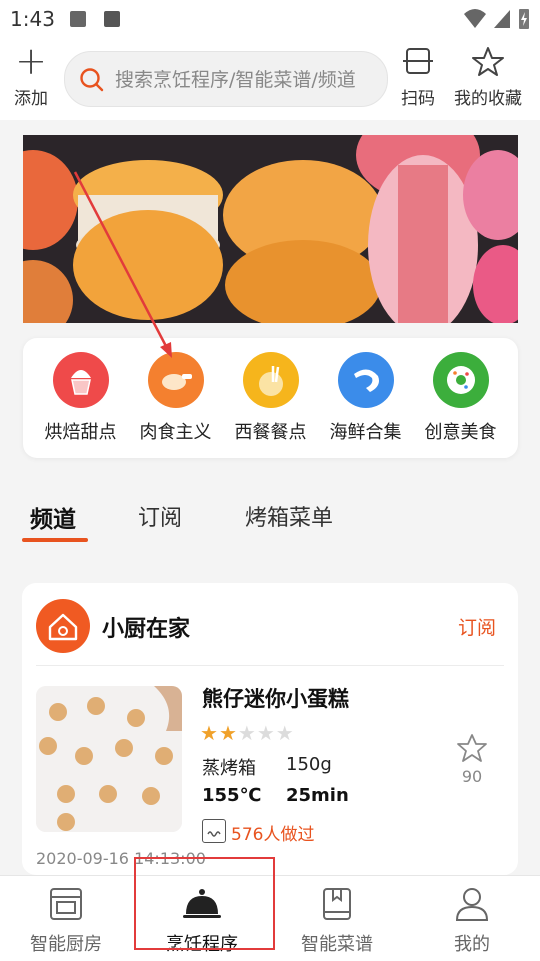 This screenshot has width=540, height=961. Describe the element at coordinates (146, 629) in the screenshot. I see `channel-name: 小厨在家` at that location.